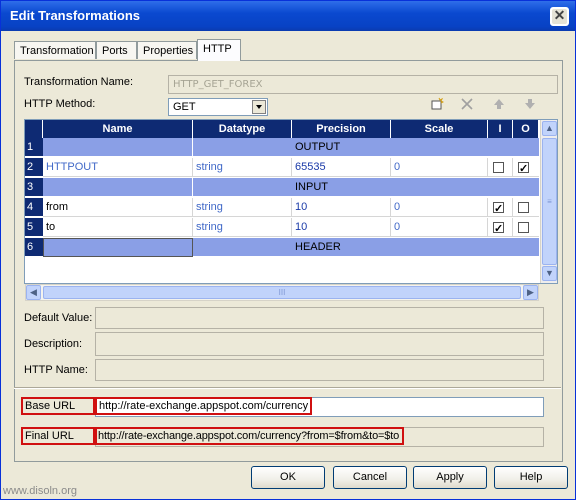 Image resolution: width=576 pixels, height=500 pixels. Describe the element at coordinates (363, 84) in the screenshot. I see `transformation-name-field: HTTP_GET_FOREX` at that location.